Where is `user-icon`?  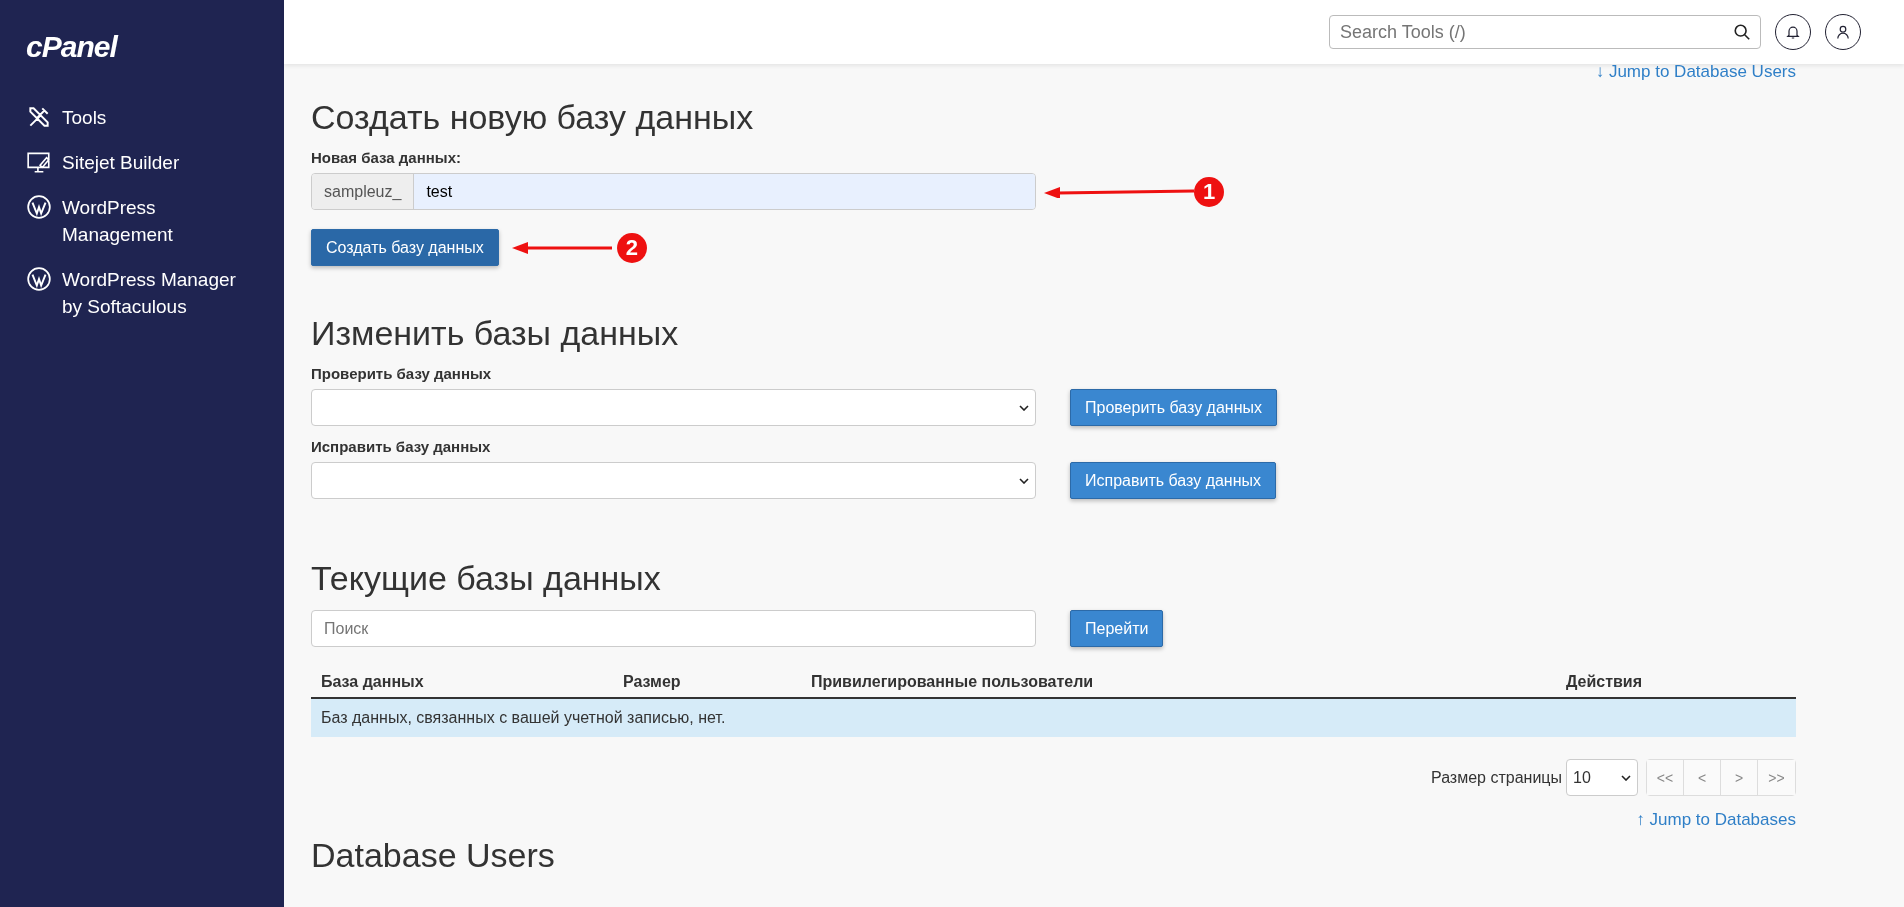
user-icon is located at coordinates (1843, 32).